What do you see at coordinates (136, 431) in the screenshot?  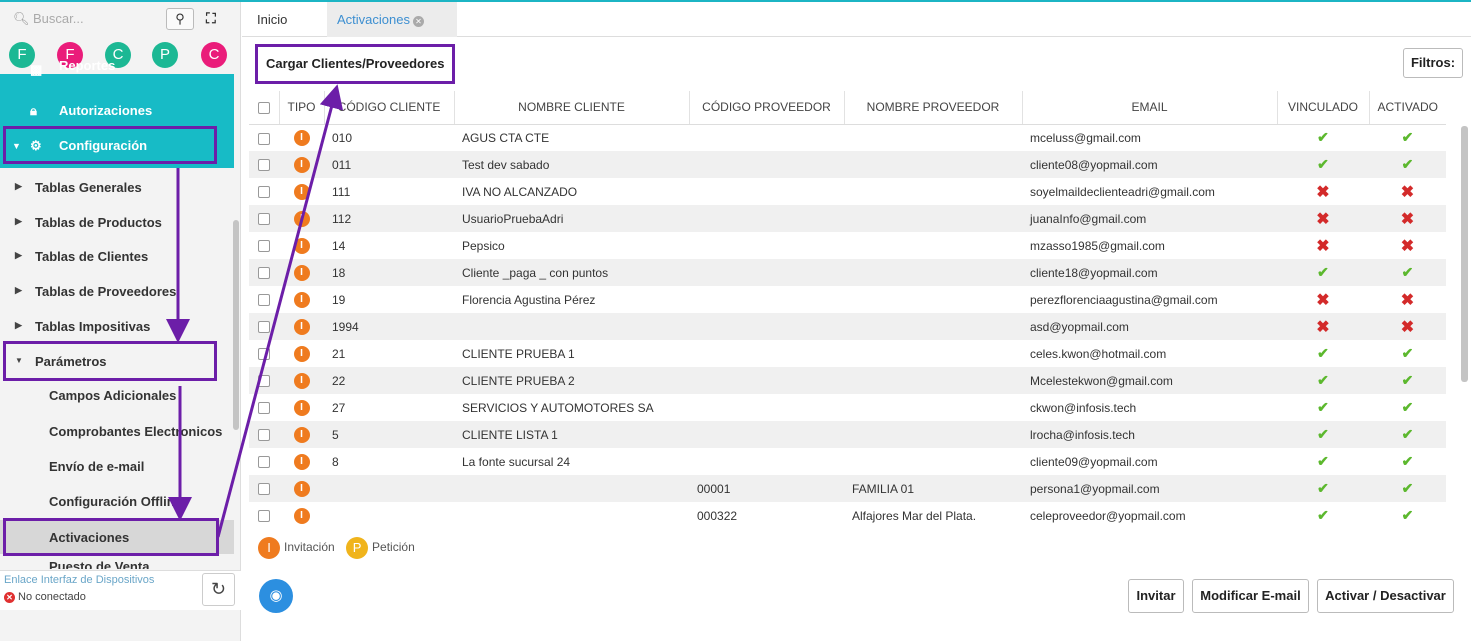 I see `sidebar-item-label: Comprobantes Electronicos` at bounding box center [136, 431].